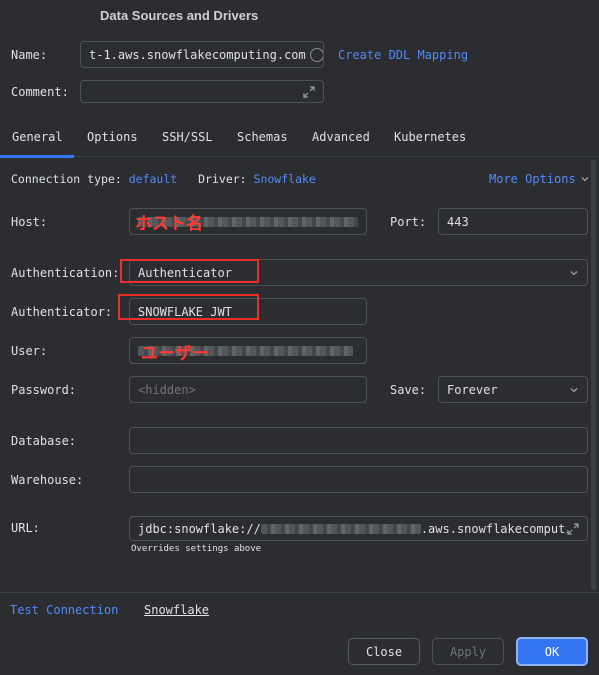 The height and width of the screenshot is (675, 599). What do you see at coordinates (458, 221) in the screenshot?
I see `port-value: 443` at bounding box center [458, 221].